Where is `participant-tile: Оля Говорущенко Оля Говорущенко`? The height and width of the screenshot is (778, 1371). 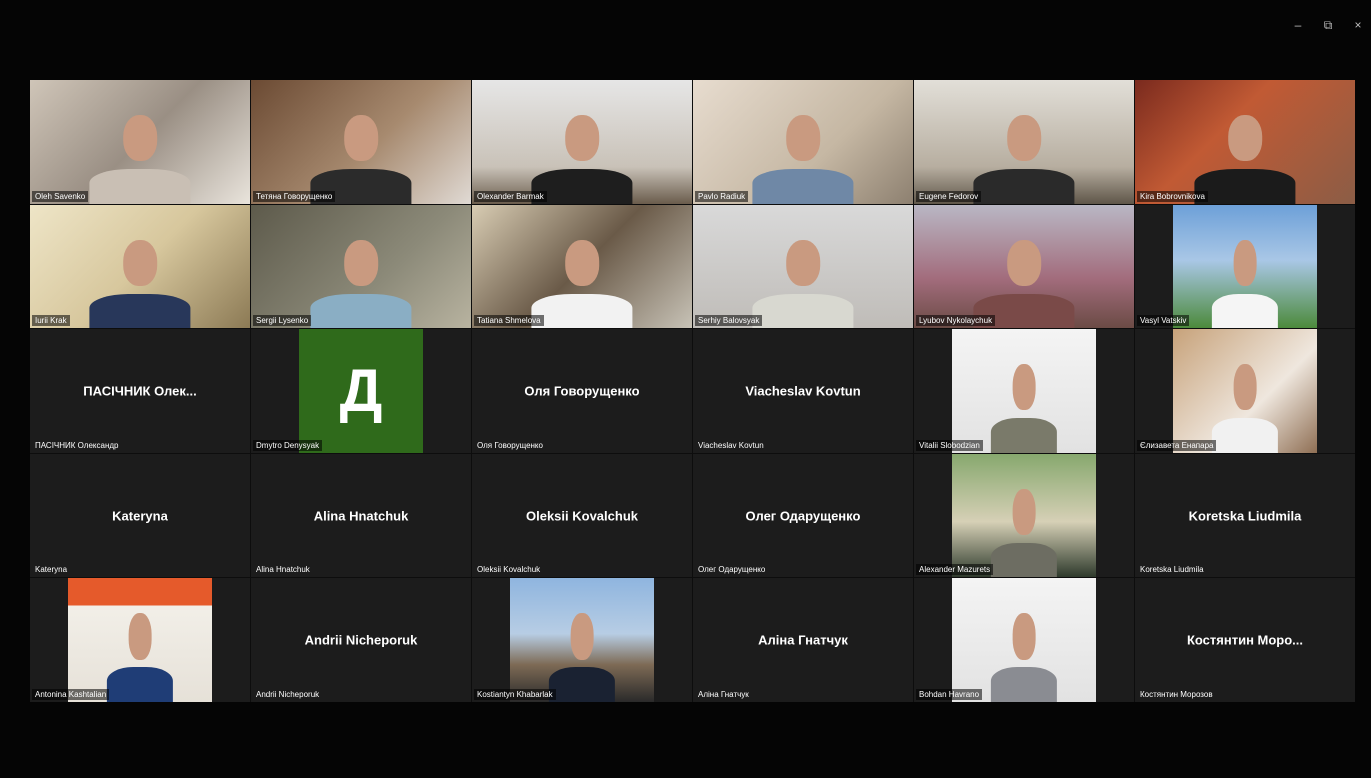 participant-tile: Оля Говорущенко Оля Говорущенко is located at coordinates (582, 391).